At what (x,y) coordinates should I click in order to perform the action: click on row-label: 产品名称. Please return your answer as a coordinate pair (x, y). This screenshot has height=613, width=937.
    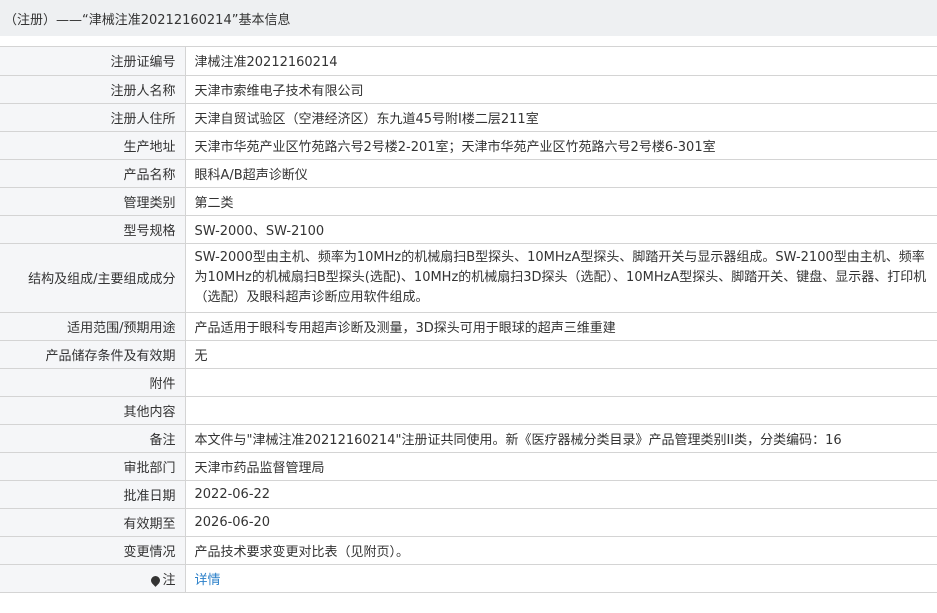
    Looking at the image, I should click on (93, 173).